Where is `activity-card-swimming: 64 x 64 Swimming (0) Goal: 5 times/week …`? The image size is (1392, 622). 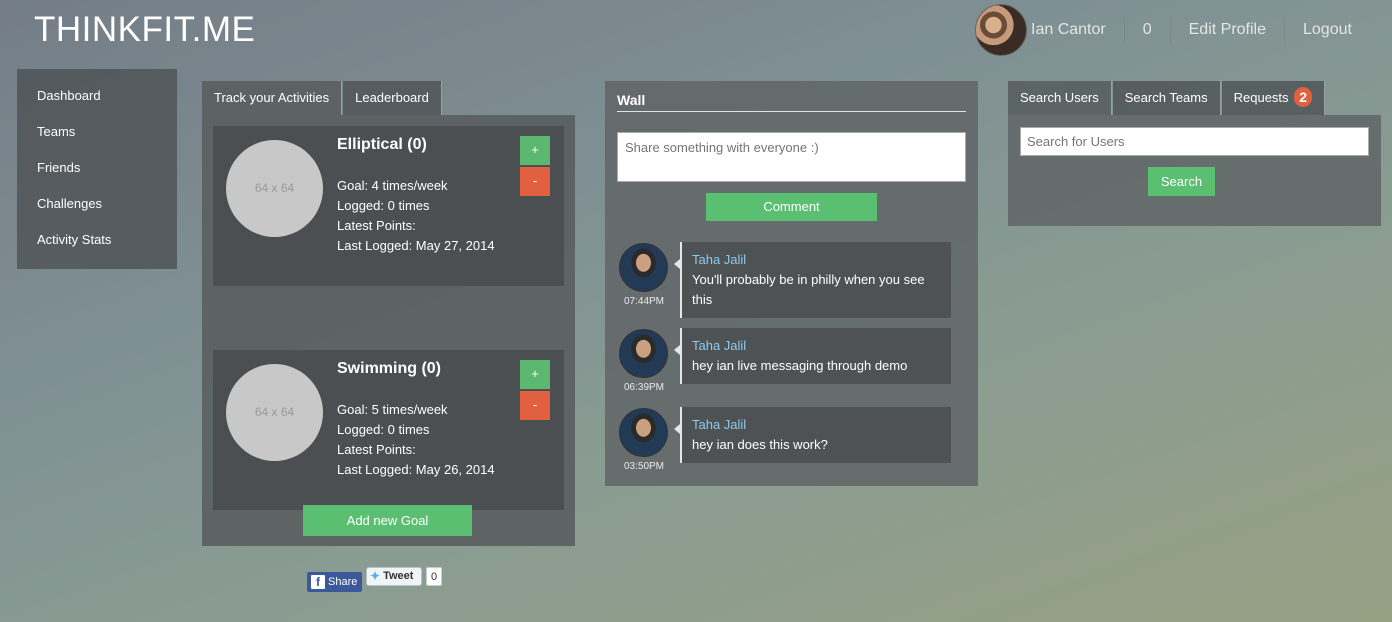
activity-card-swimming: 64 x 64 Swimming (0) Goal: 5 times/week … is located at coordinates (388, 430).